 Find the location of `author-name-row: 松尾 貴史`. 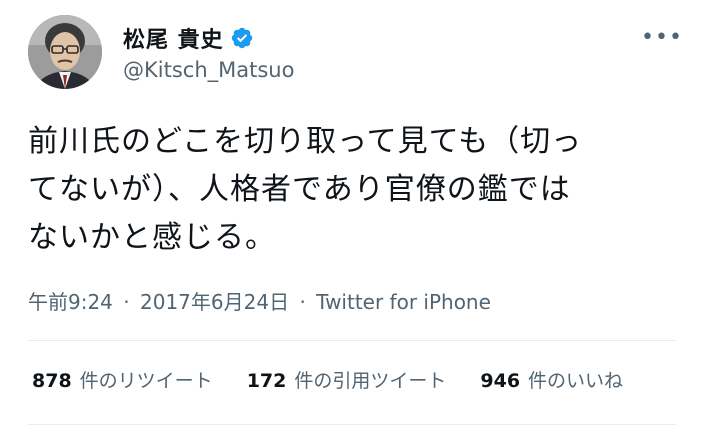

author-name-row: 松尾 貴史 is located at coordinates (188, 38).